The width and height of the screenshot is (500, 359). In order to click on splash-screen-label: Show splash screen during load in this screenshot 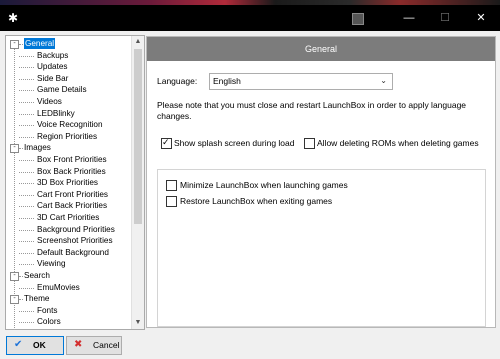, I will do `click(234, 143)`.